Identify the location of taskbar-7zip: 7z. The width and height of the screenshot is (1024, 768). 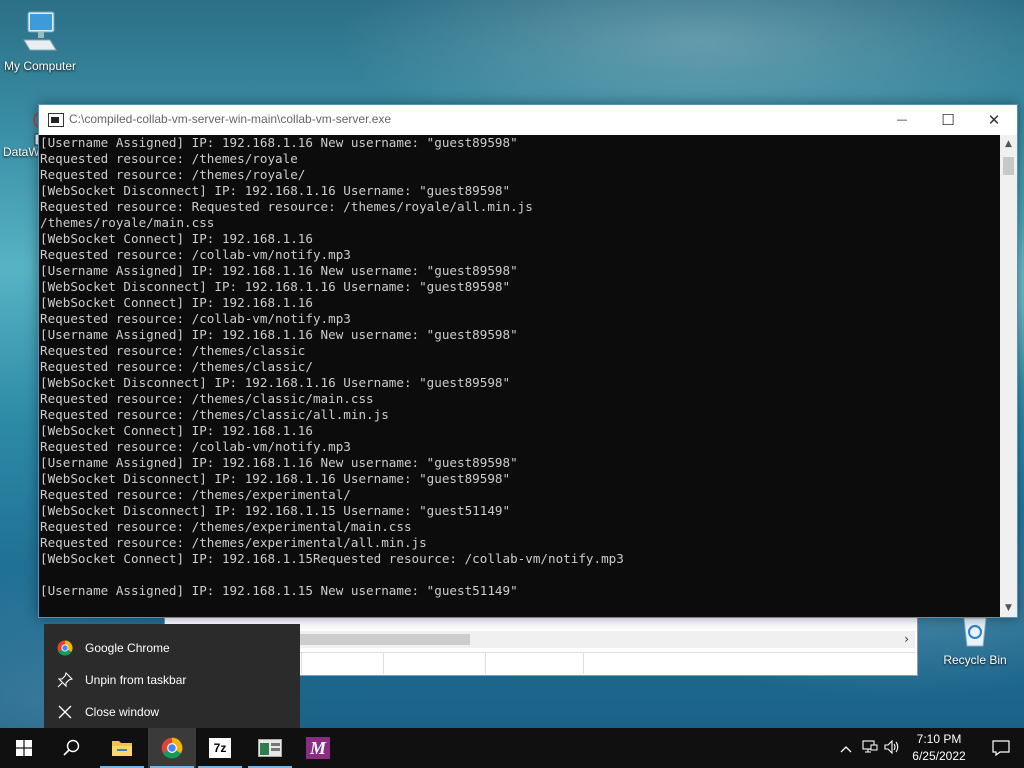
(220, 748).